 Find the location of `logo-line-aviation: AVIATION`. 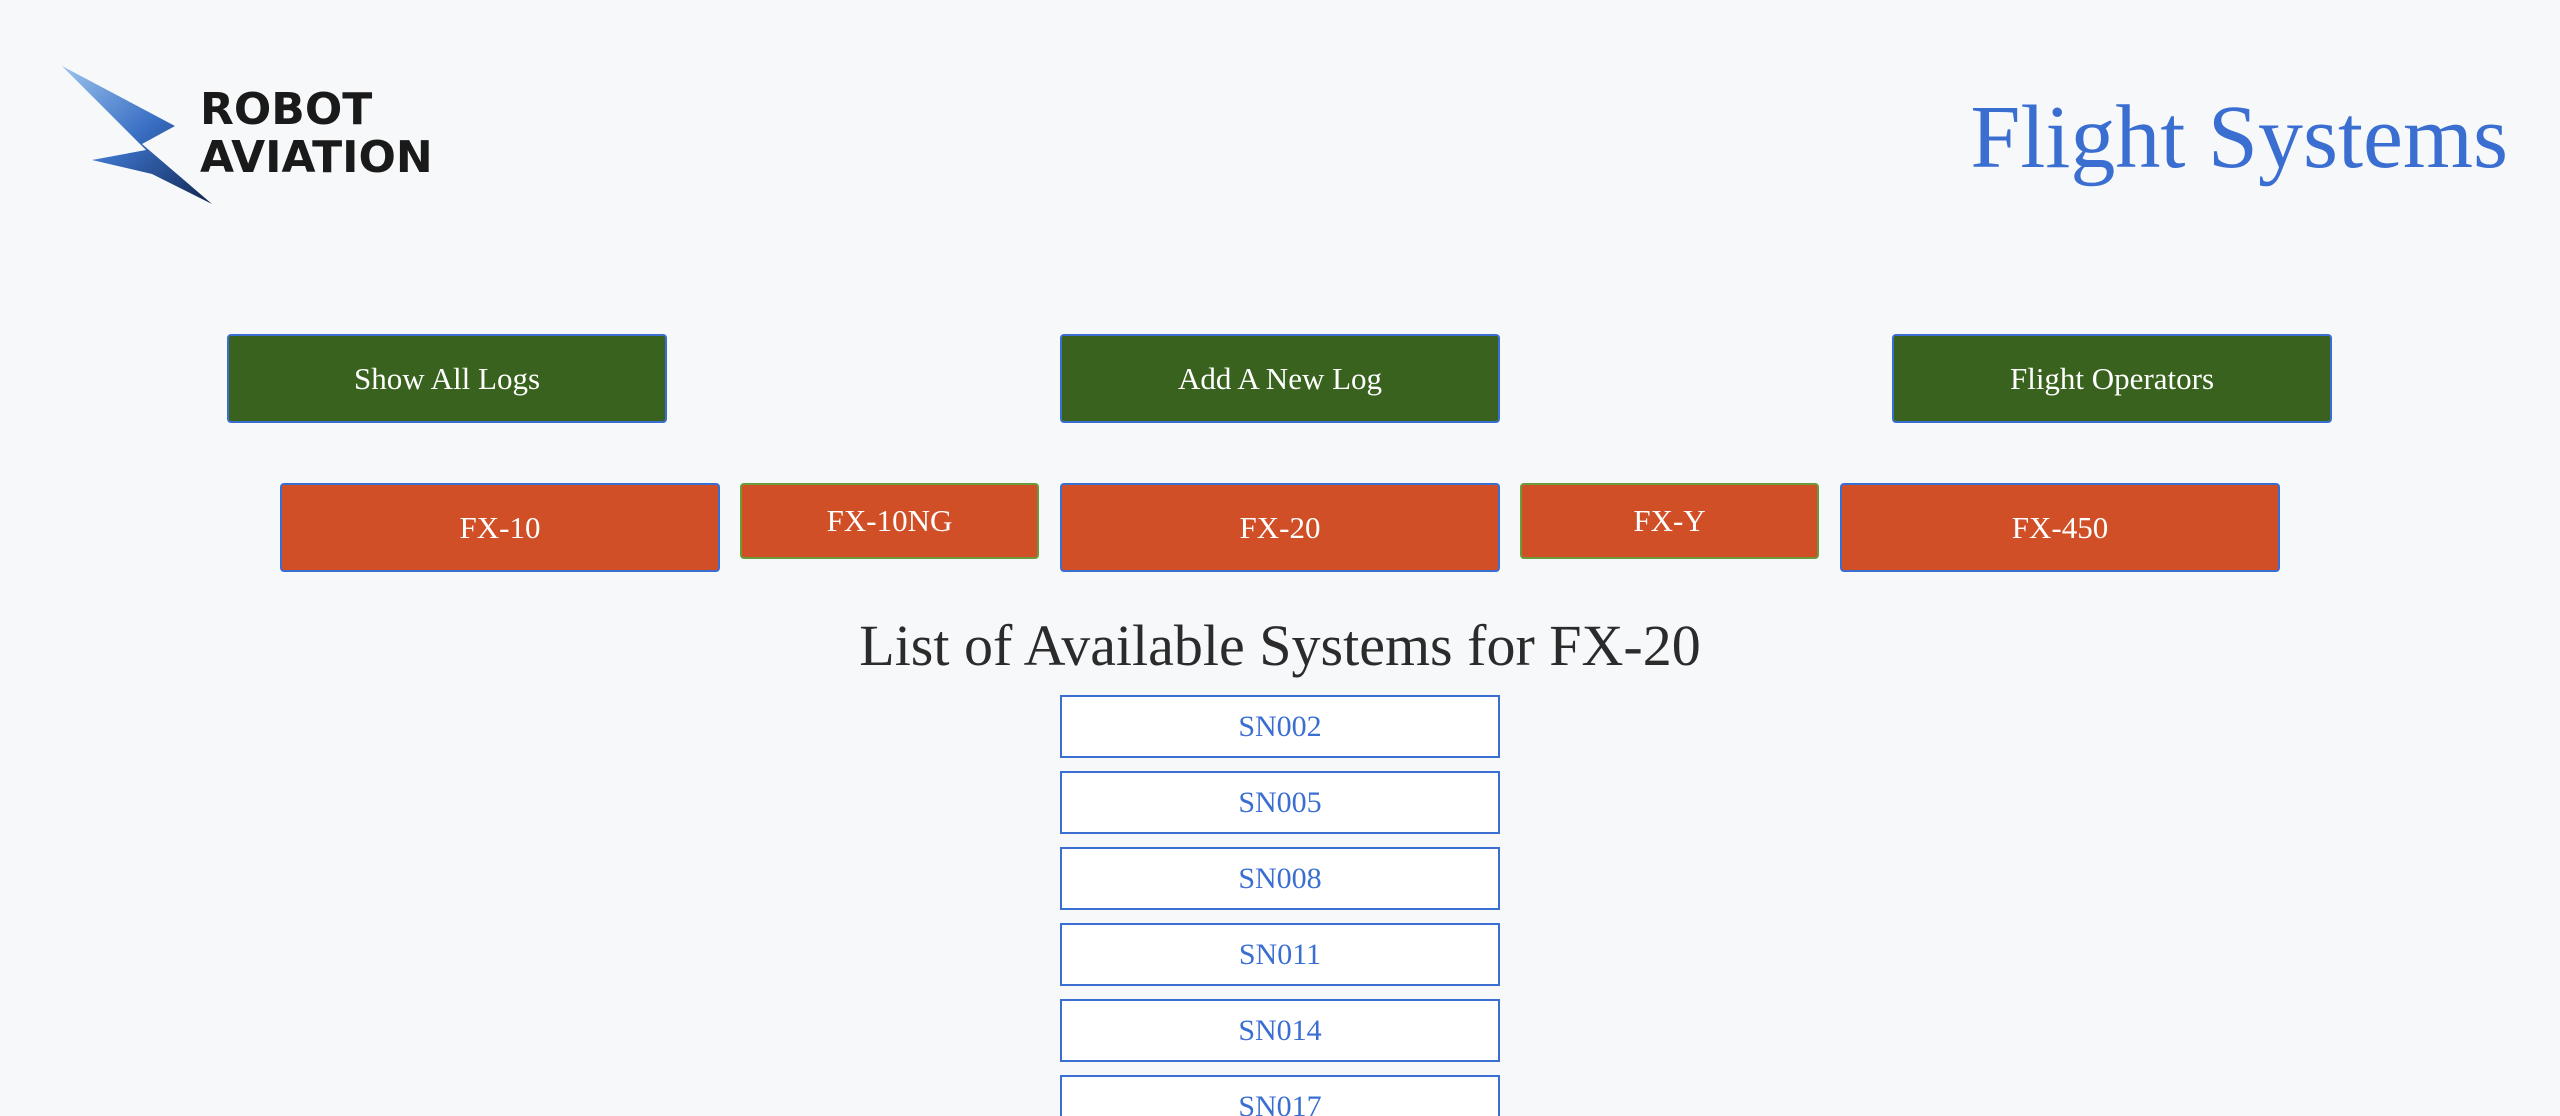

logo-line-aviation: AVIATION is located at coordinates (316, 157).